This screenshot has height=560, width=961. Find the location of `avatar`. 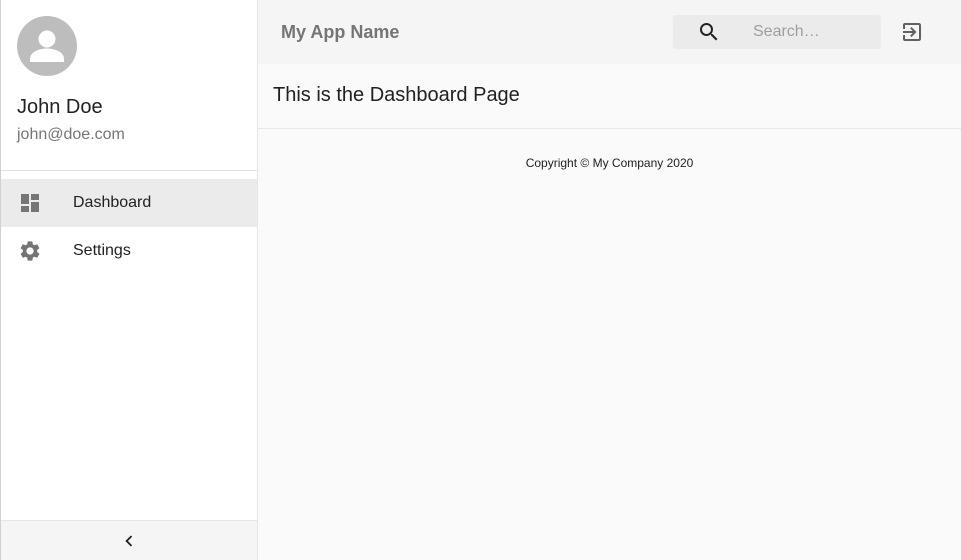

avatar is located at coordinates (47, 46).